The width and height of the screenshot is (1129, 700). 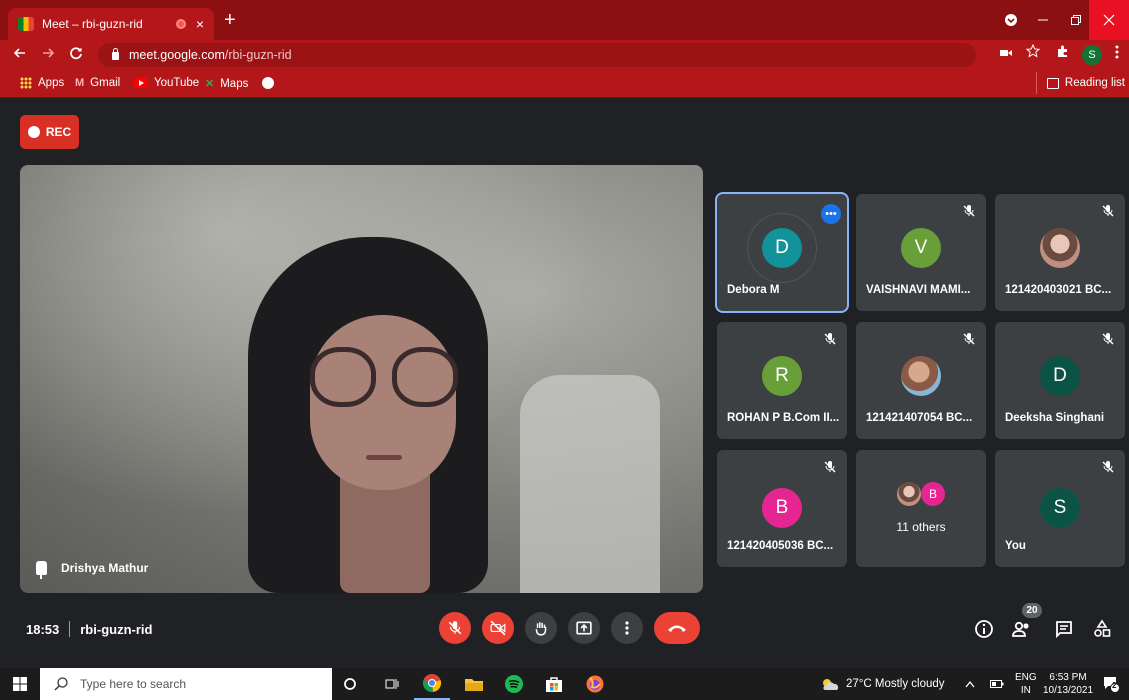 What do you see at coordinates (498, 628) in the screenshot?
I see `camera-toggle-button` at bounding box center [498, 628].